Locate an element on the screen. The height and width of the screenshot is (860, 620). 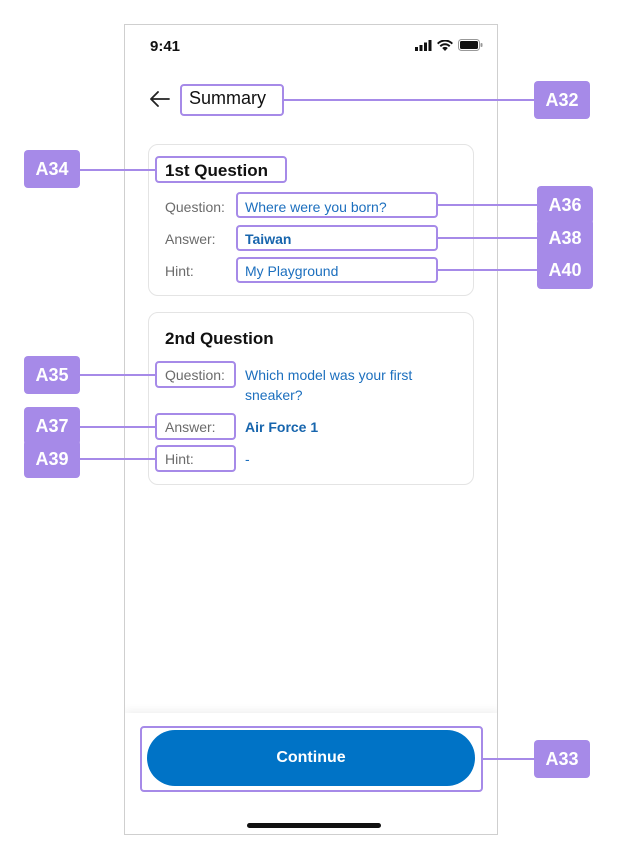
annotation-box-a40 is located at coordinates (337, 270).